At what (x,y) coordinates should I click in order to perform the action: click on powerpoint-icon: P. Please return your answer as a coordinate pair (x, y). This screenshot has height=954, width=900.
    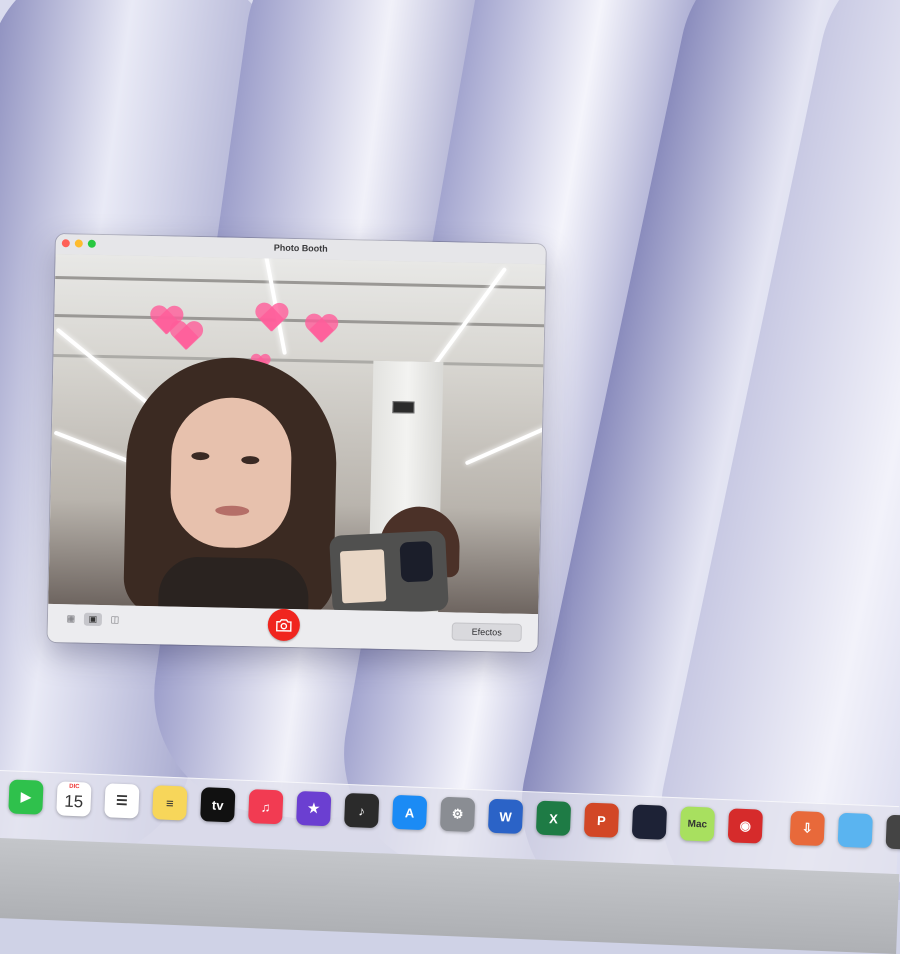
    Looking at the image, I should click on (601, 820).